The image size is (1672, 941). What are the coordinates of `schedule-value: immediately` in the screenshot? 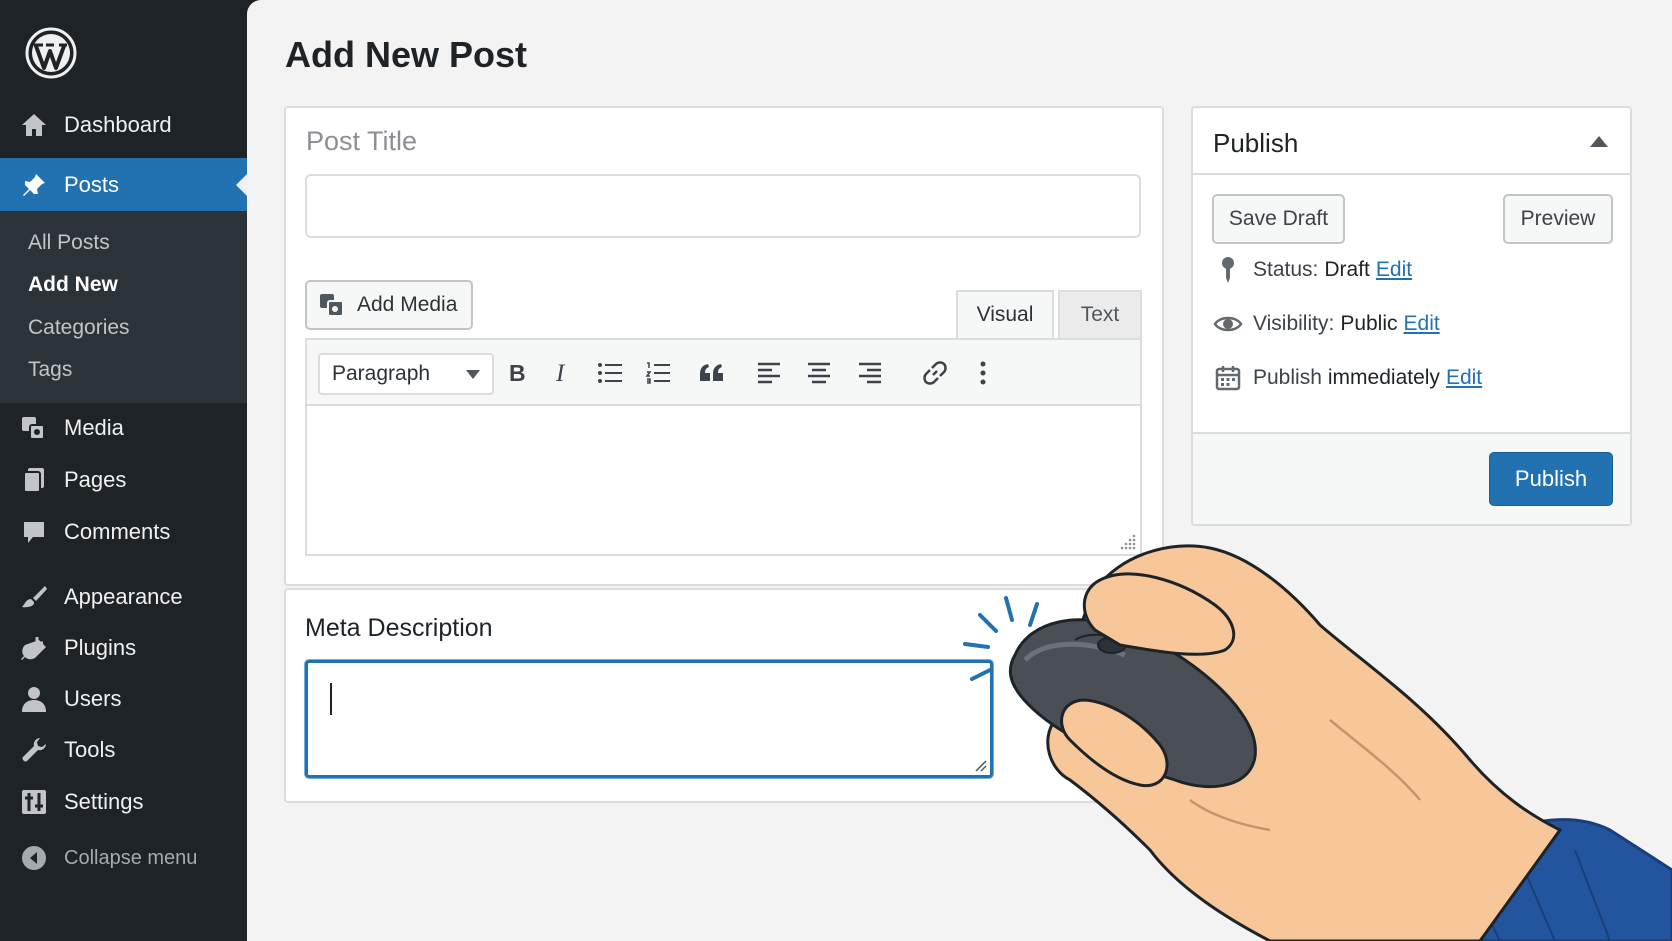 It's located at (1383, 377).